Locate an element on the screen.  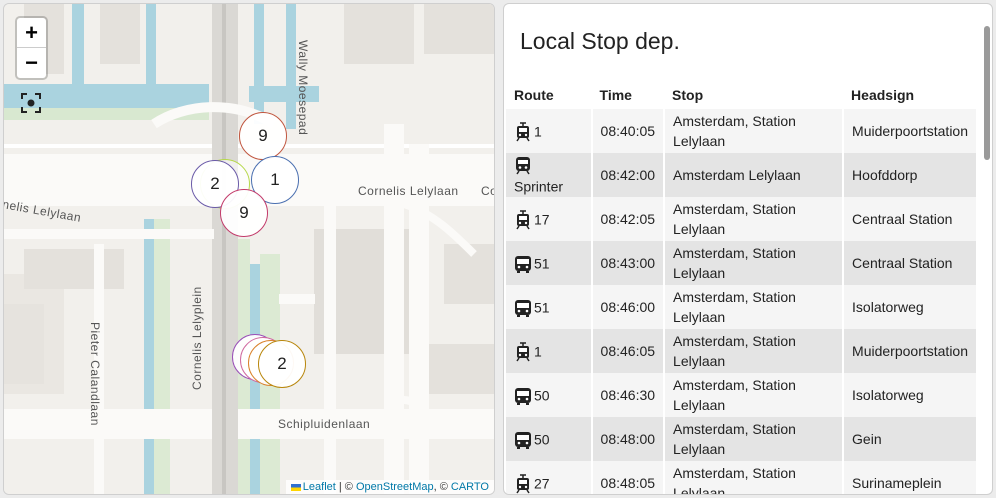
road-label-cornelis-lelyplein: Cornelis Lelyplein is located at coordinates (197, 338).